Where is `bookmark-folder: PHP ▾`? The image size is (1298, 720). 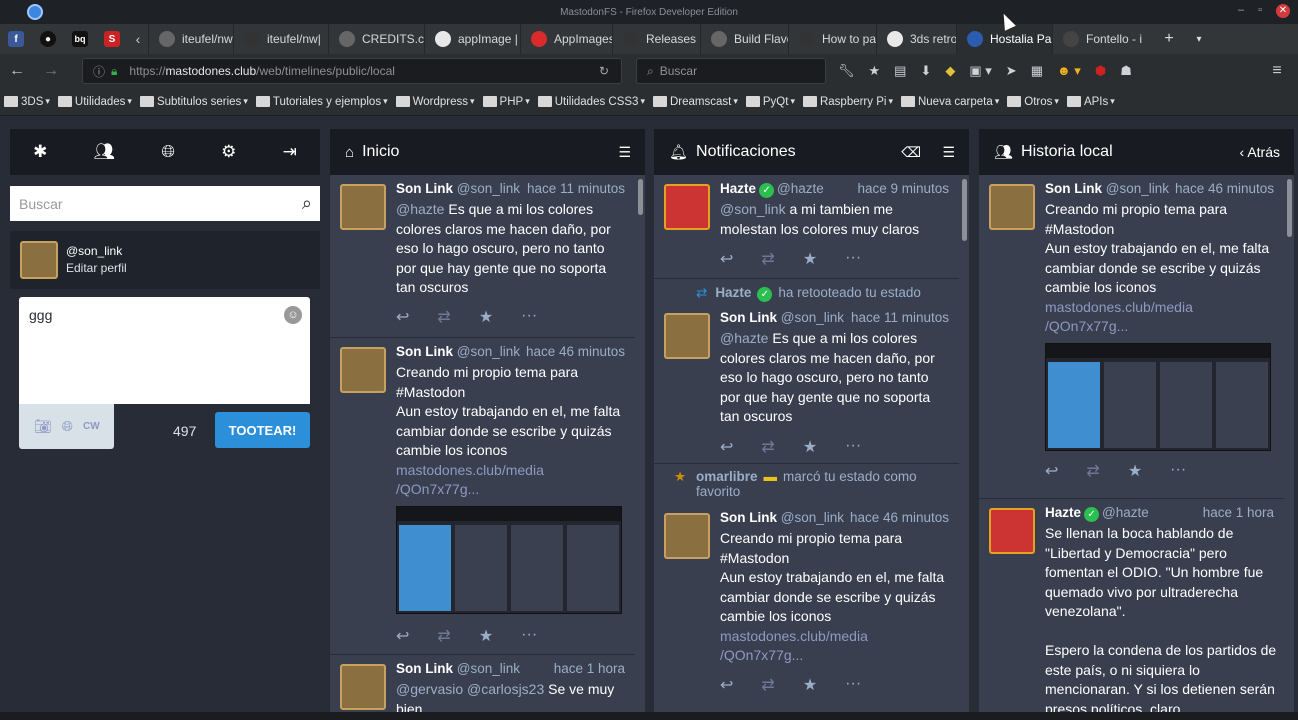 bookmark-folder: PHP ▾ is located at coordinates (506, 102).